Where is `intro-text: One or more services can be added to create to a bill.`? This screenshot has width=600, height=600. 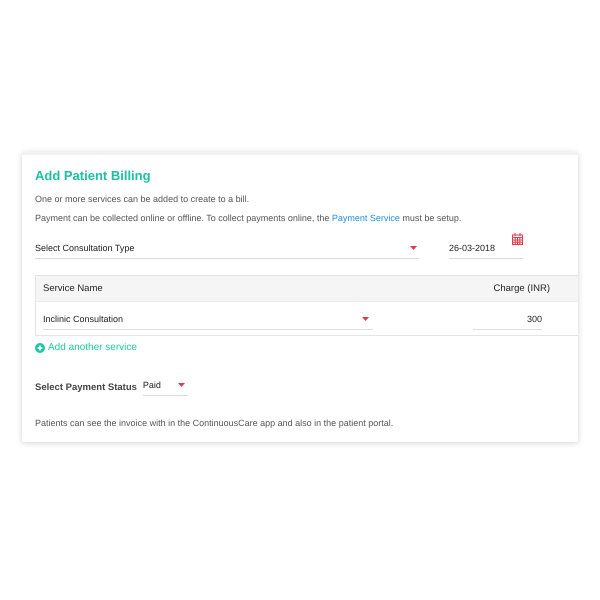 intro-text: One or more services can be added to create to a bill. is located at coordinates (142, 199).